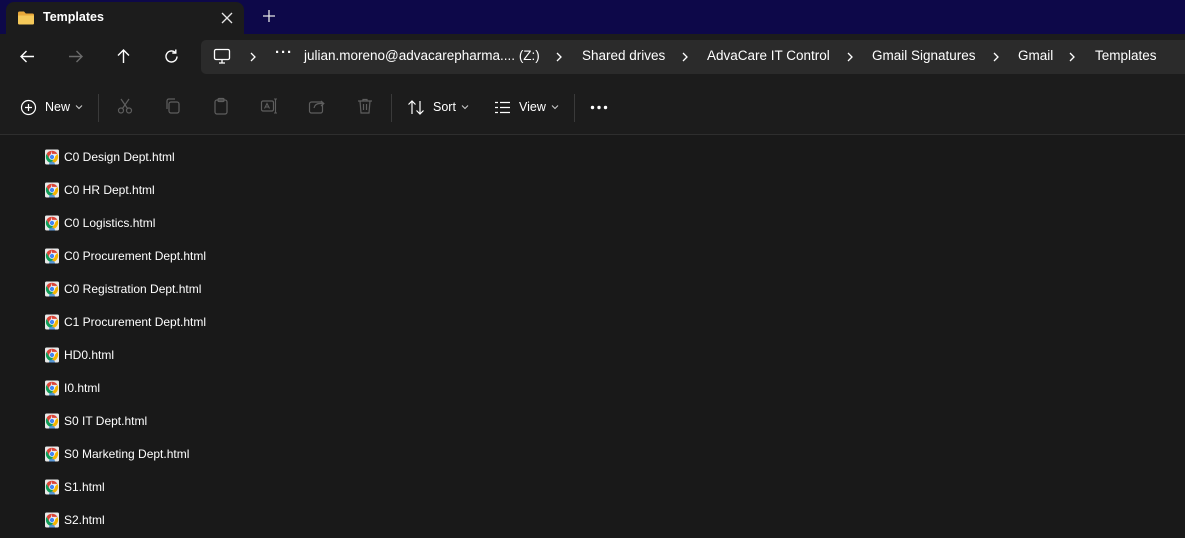 The width and height of the screenshot is (1185, 538). Describe the element at coordinates (171, 56) in the screenshot. I see `refresh-icon` at that location.